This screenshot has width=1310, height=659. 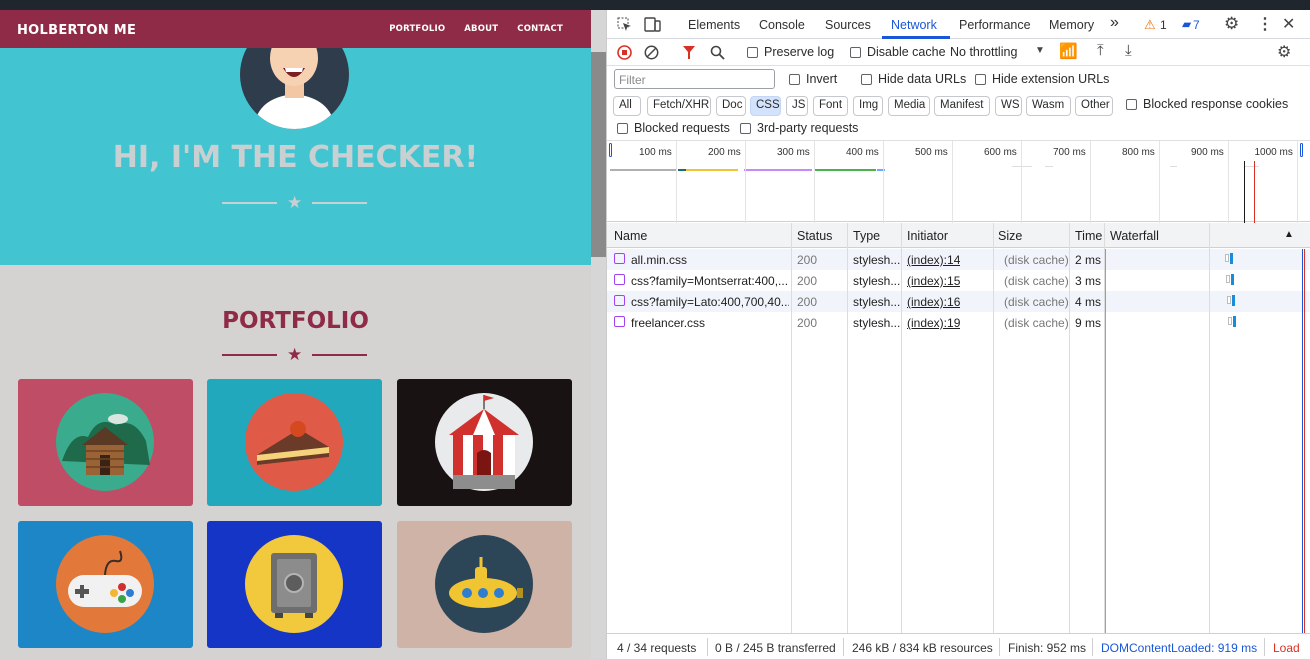 What do you see at coordinates (1008, 106) in the screenshot?
I see `filter-chip-ws: WS` at bounding box center [1008, 106].